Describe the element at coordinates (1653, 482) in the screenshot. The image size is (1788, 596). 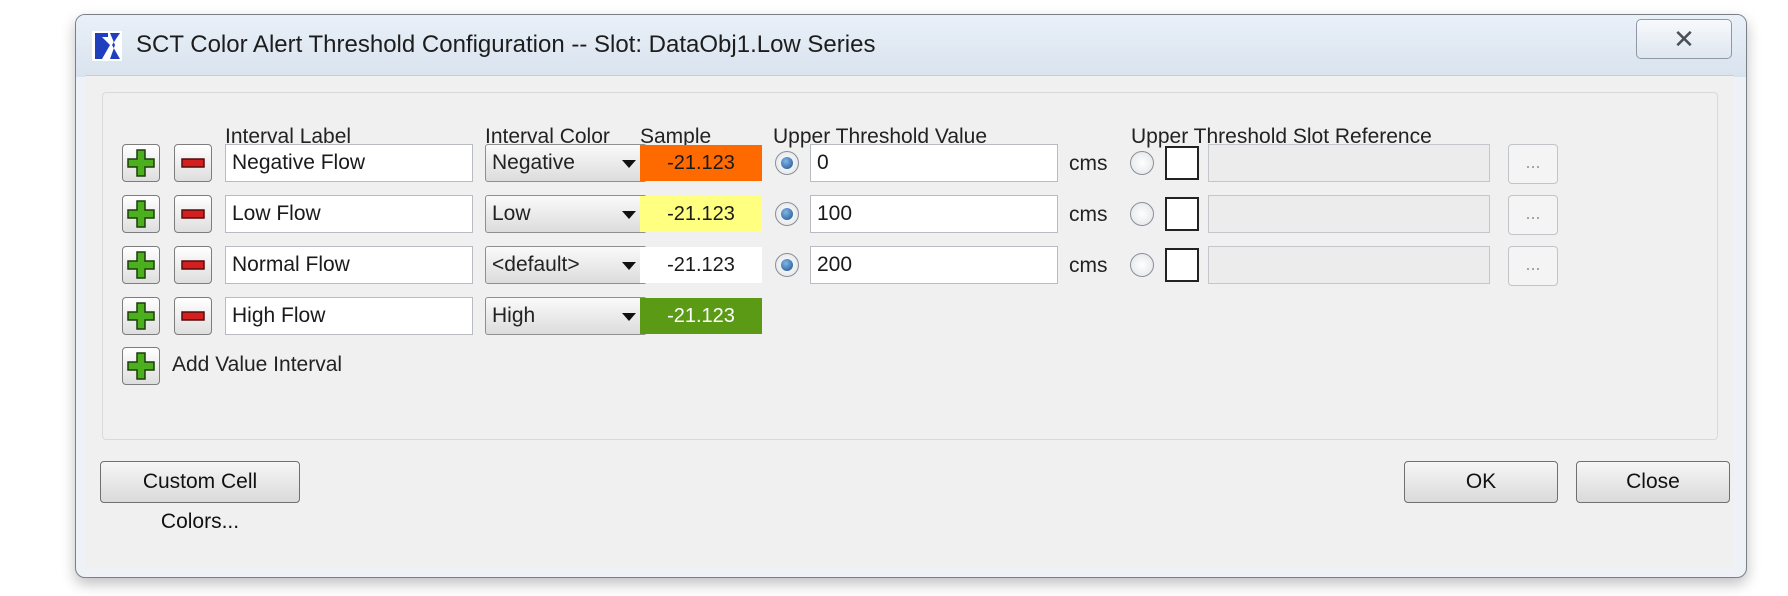
I see `close-button: Close` at that location.